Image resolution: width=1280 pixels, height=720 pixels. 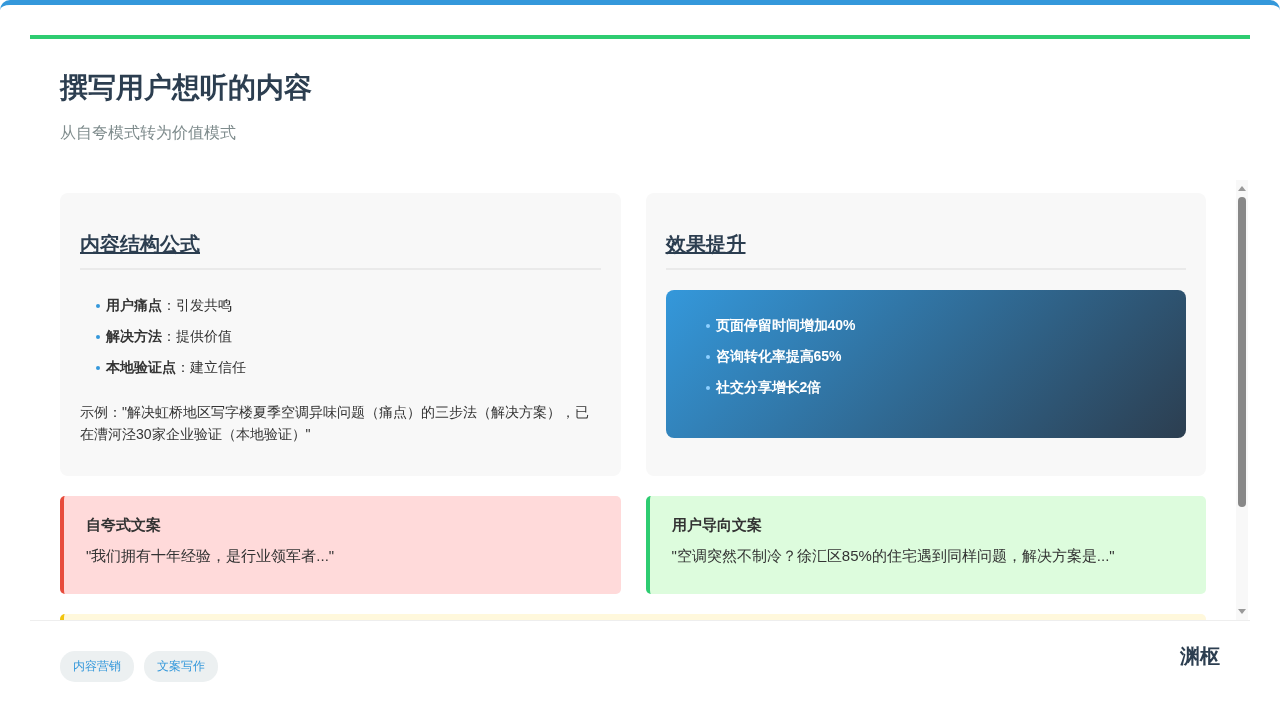 What do you see at coordinates (893, 556) in the screenshot?
I see `comparison-quote: "空调突然不制冷？徐汇区85%的住宅遇到同样问题，解决方案是..."` at bounding box center [893, 556].